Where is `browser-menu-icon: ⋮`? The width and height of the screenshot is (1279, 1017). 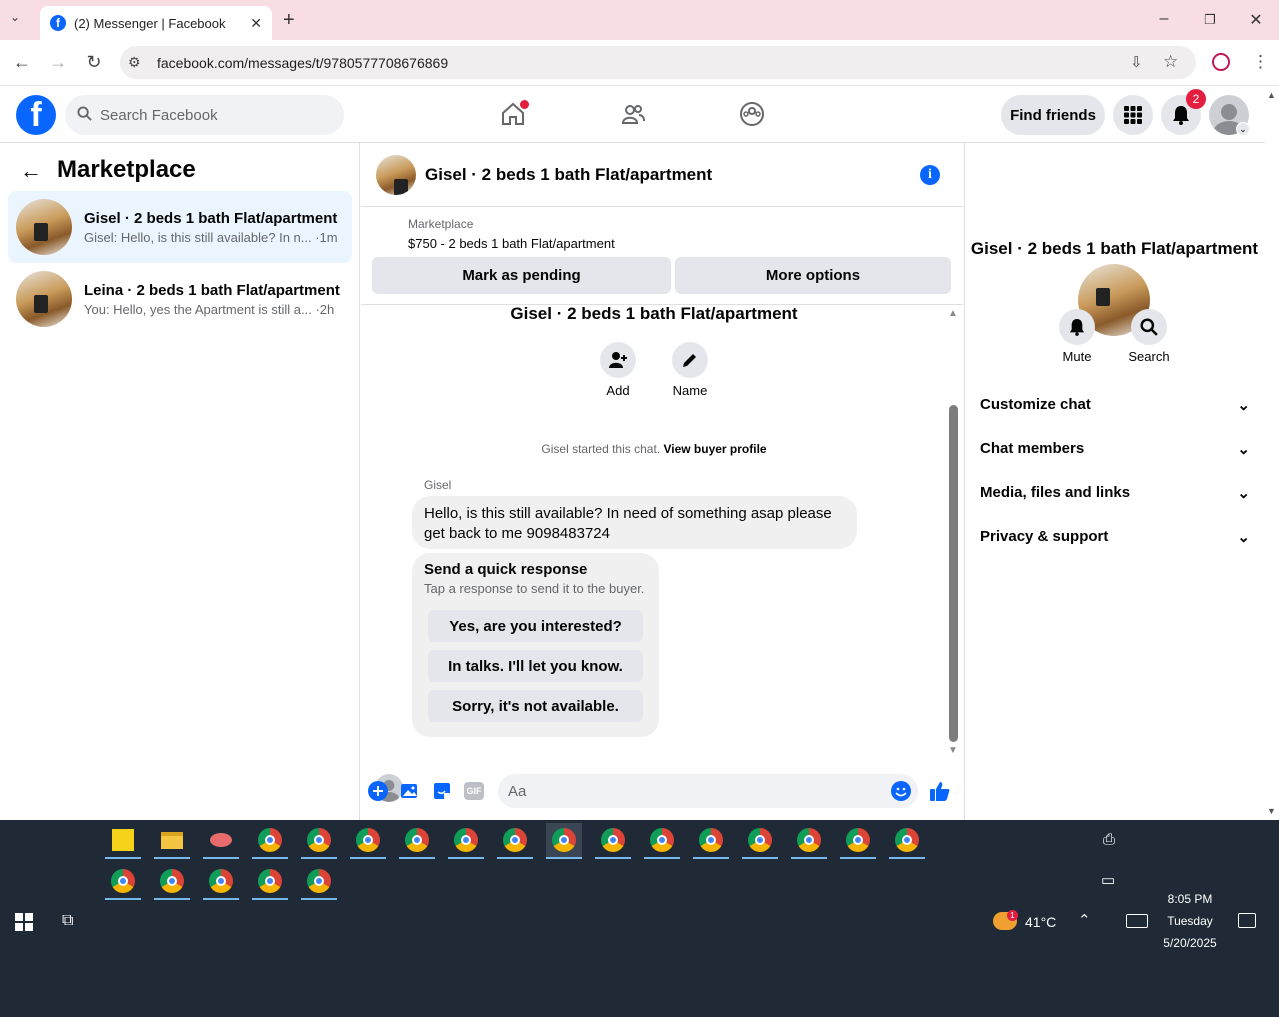 browser-menu-icon: ⋮ is located at coordinates (1260, 62).